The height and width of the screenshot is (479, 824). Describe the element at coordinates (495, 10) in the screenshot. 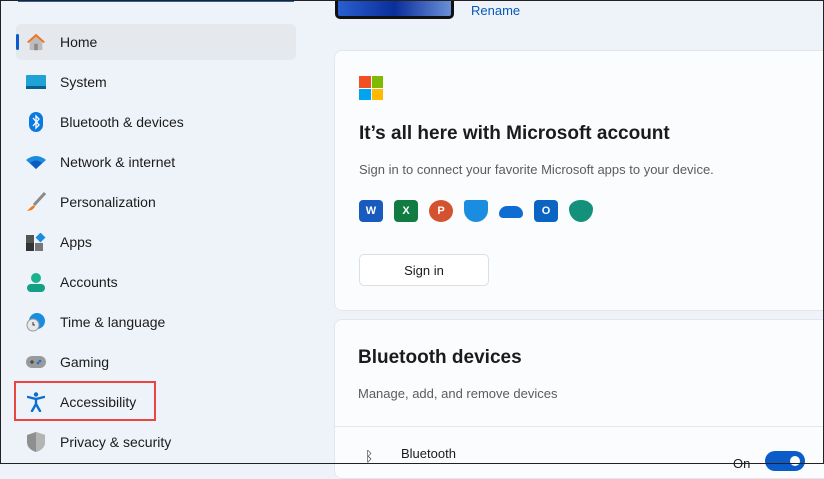

I see `rename-link: Rename` at that location.